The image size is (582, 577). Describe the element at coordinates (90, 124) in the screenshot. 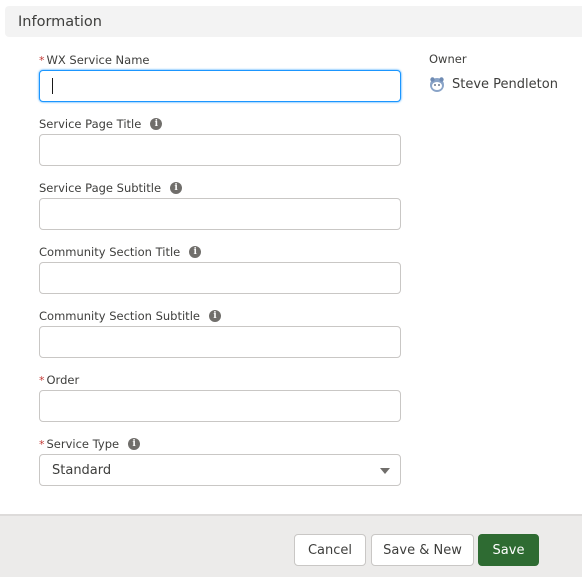

I see `field-label-text: Service Page Title` at that location.